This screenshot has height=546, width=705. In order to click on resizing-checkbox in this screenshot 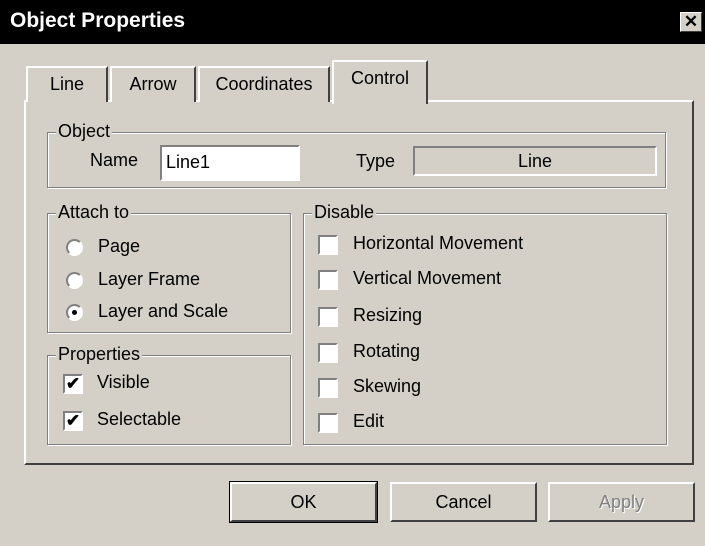, I will do `click(328, 317)`.